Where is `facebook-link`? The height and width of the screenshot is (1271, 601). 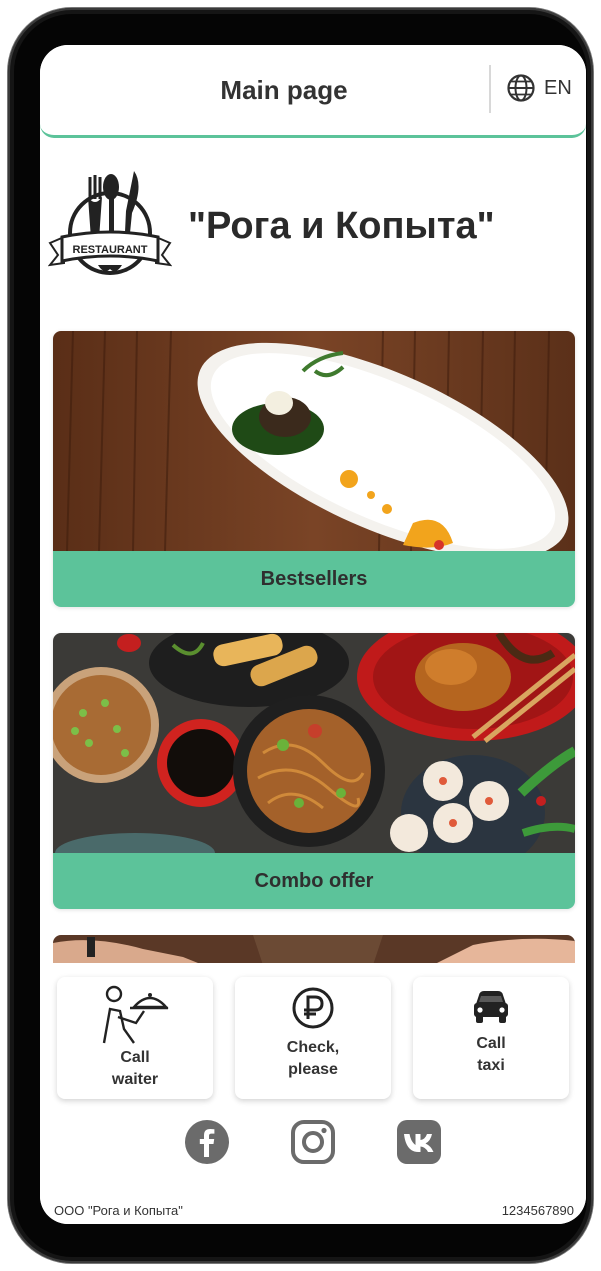
facebook-link is located at coordinates (207, 1142).